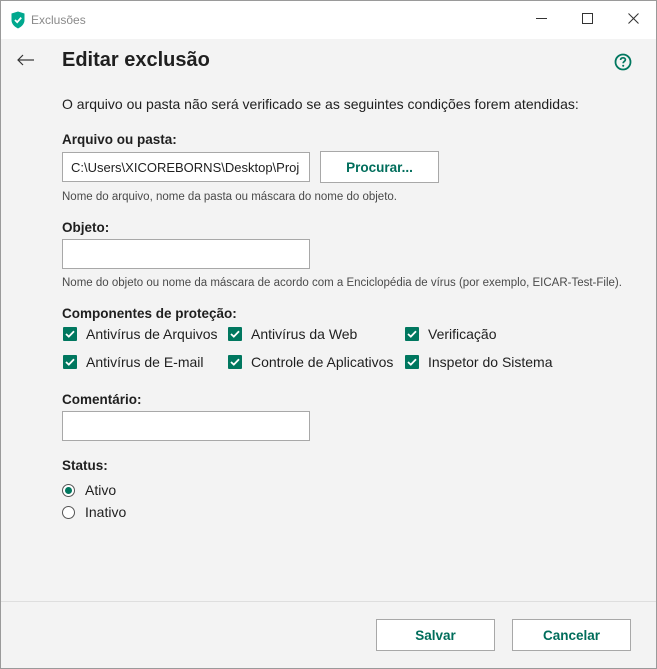 Image resolution: width=657 pixels, height=669 pixels. What do you see at coordinates (186, 426) in the screenshot?
I see `comment-input` at bounding box center [186, 426].